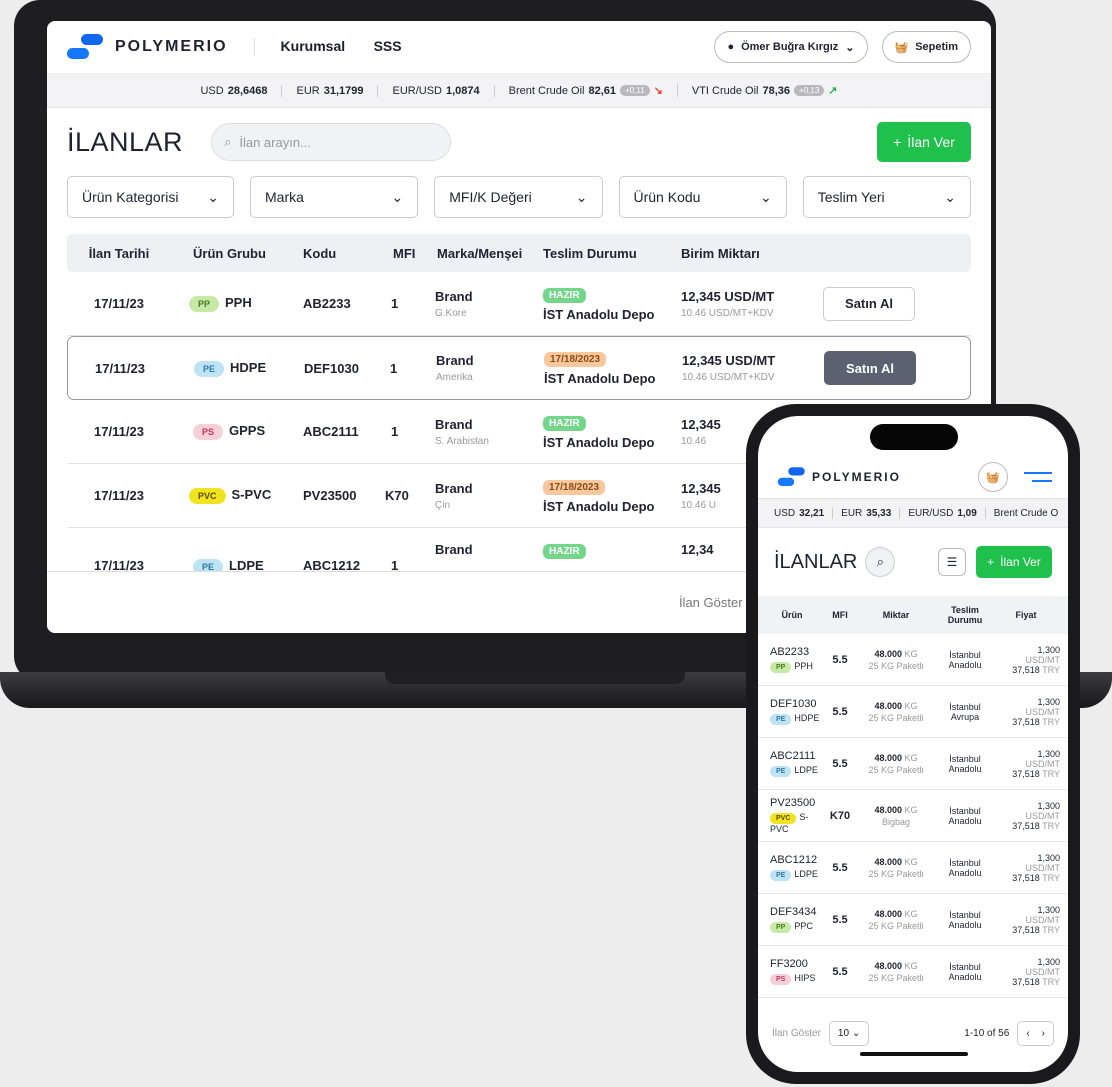 The image size is (1112, 1087). Describe the element at coordinates (254, 47) in the screenshot. I see `divider` at that location.